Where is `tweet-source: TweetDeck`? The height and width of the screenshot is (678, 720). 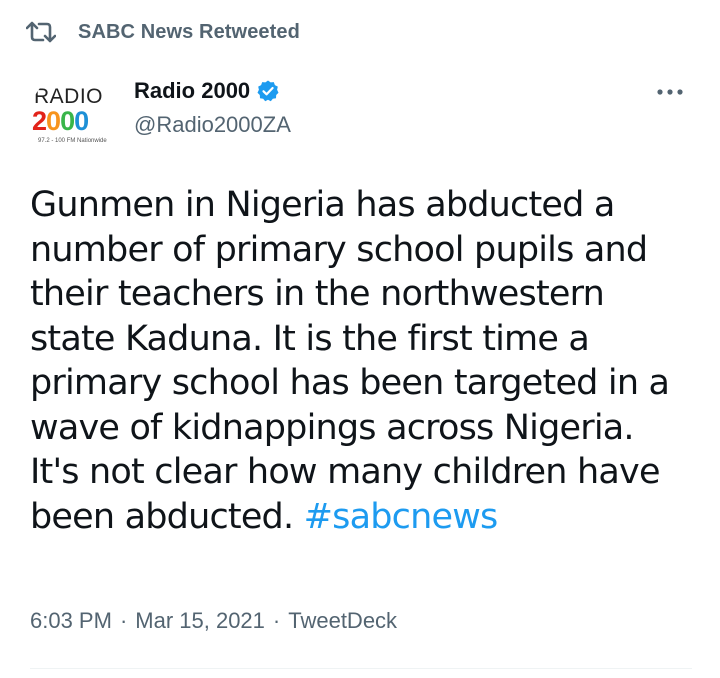
tweet-source: TweetDeck is located at coordinates (342, 621).